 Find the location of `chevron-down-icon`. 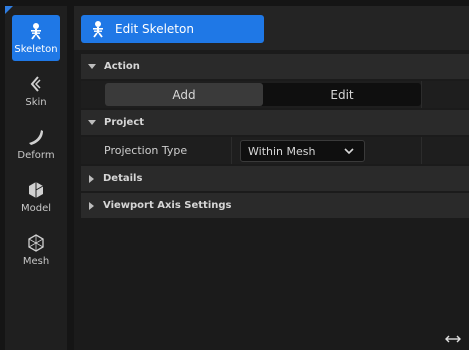

chevron-down-icon is located at coordinates (349, 151).